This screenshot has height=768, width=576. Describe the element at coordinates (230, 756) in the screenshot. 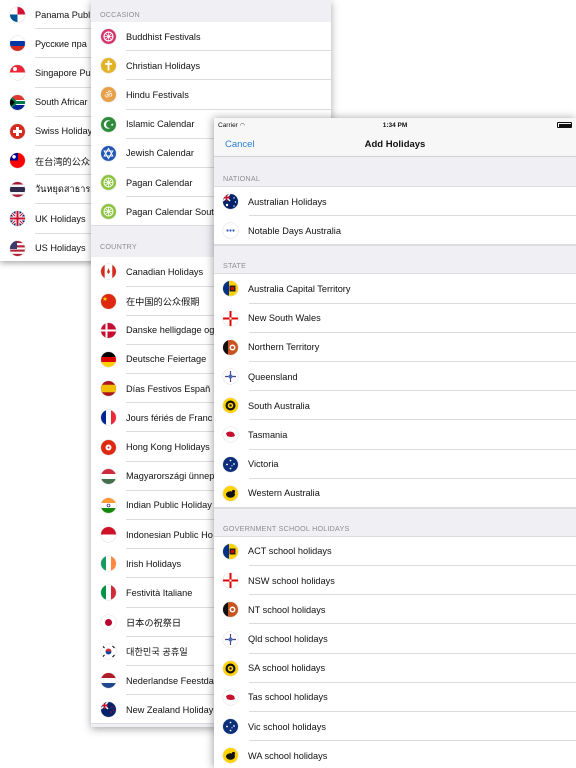

I see `wa-flag` at that location.